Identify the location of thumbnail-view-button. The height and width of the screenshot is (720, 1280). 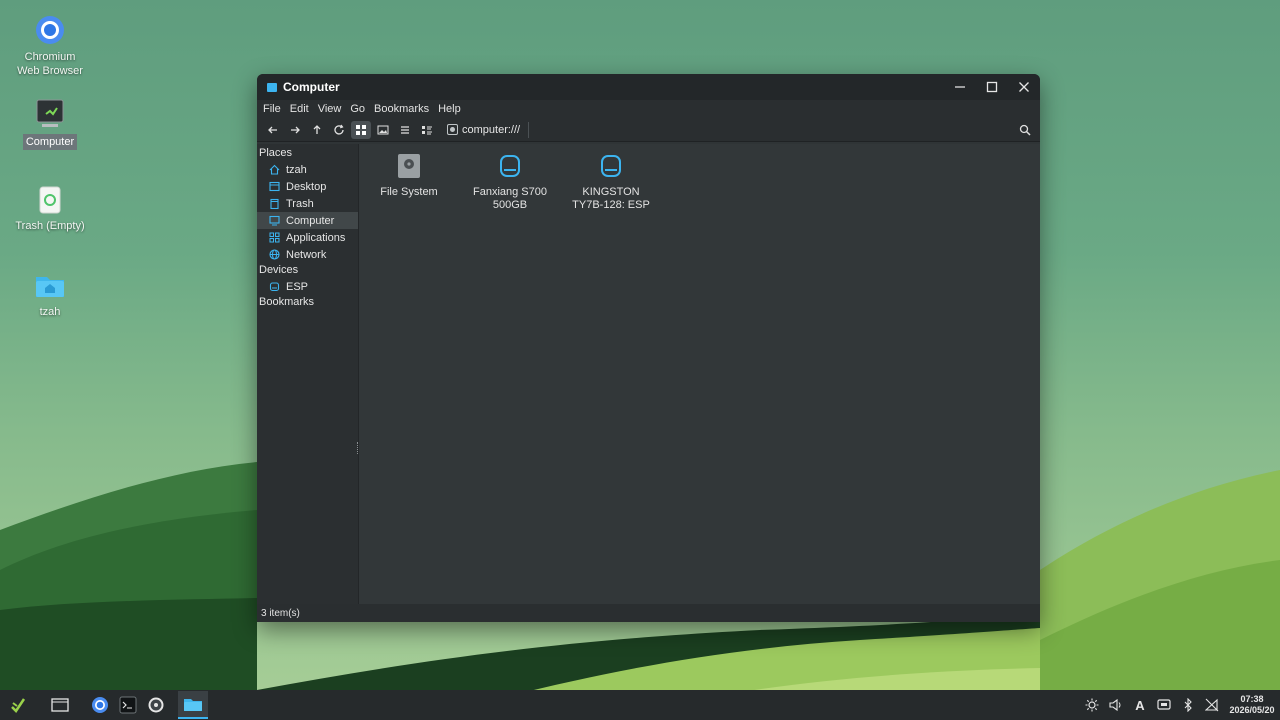
(383, 130).